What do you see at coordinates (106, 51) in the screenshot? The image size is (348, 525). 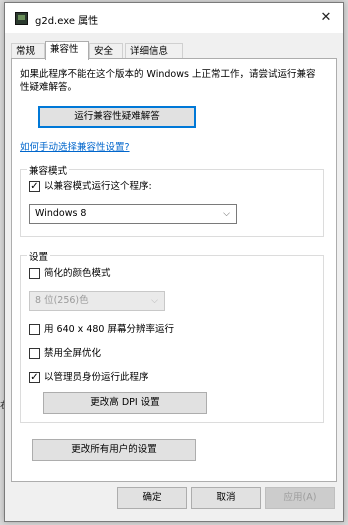 I see `tab-security: 安全` at bounding box center [106, 51].